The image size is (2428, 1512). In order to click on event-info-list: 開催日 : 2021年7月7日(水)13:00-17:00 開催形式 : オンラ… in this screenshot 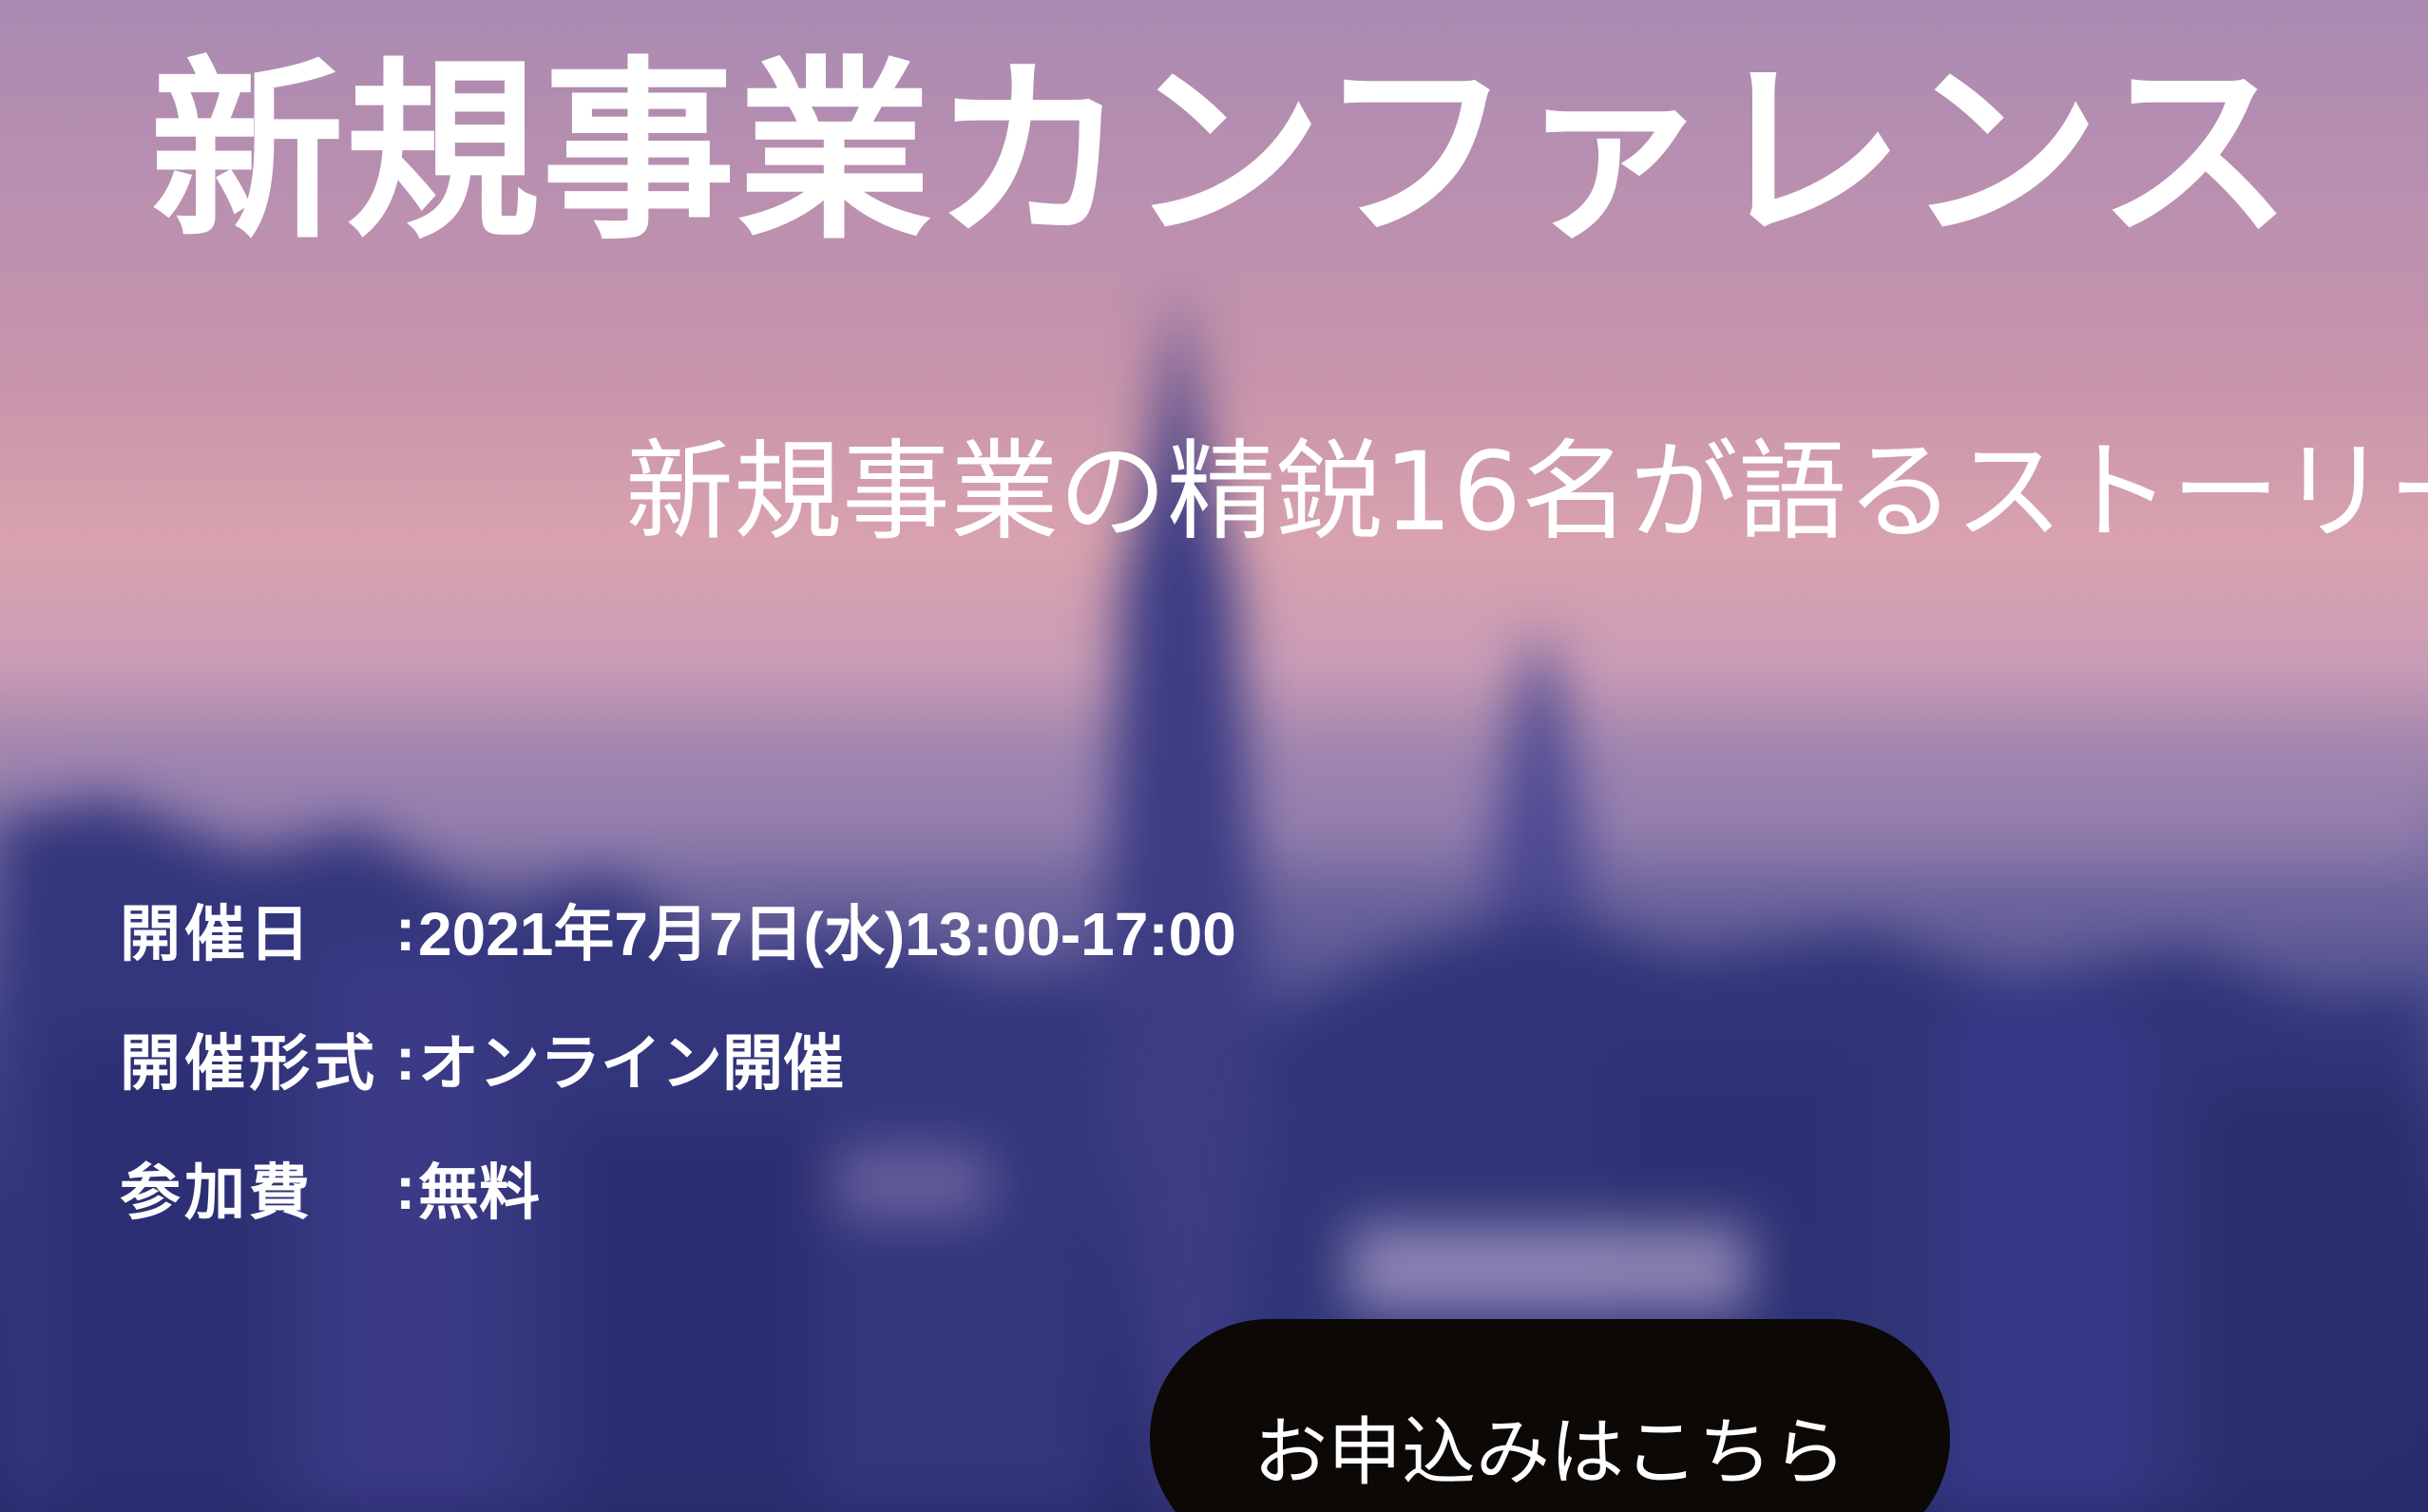, I will do `click(678, 1059)`.